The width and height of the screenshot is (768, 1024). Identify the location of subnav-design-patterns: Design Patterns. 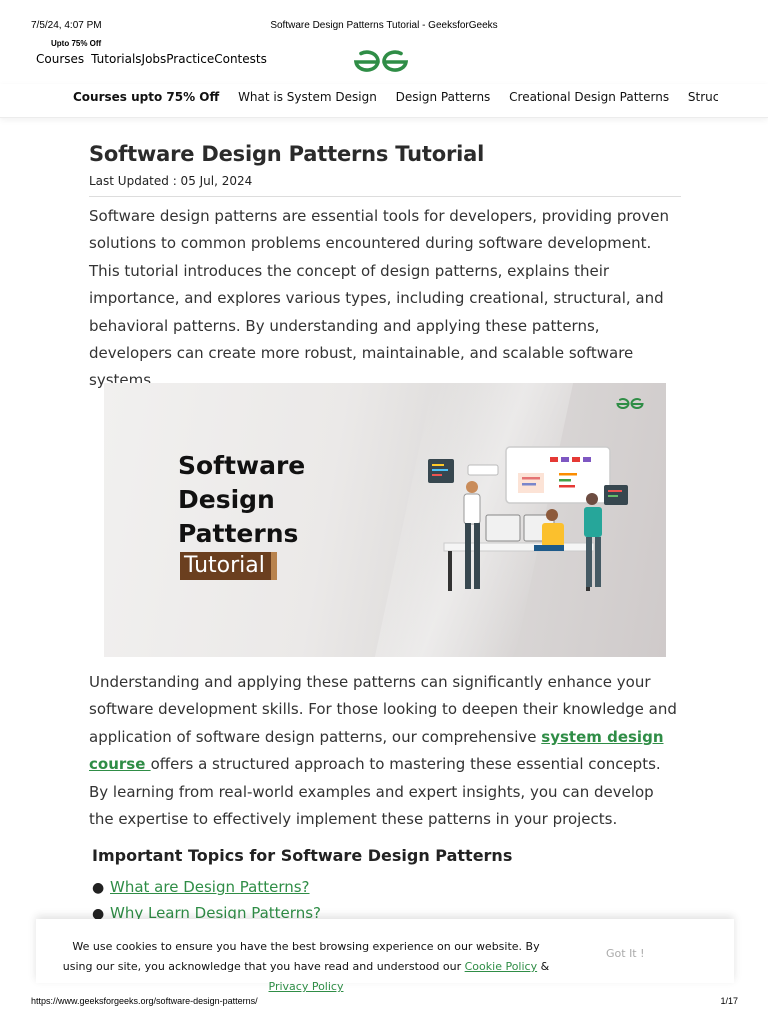
(443, 97).